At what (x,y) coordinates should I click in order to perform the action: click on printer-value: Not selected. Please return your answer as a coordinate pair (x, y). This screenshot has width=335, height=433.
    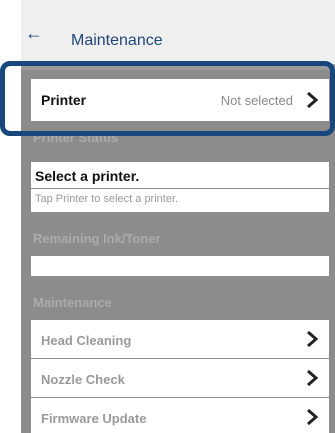
    Looking at the image, I should click on (256, 100).